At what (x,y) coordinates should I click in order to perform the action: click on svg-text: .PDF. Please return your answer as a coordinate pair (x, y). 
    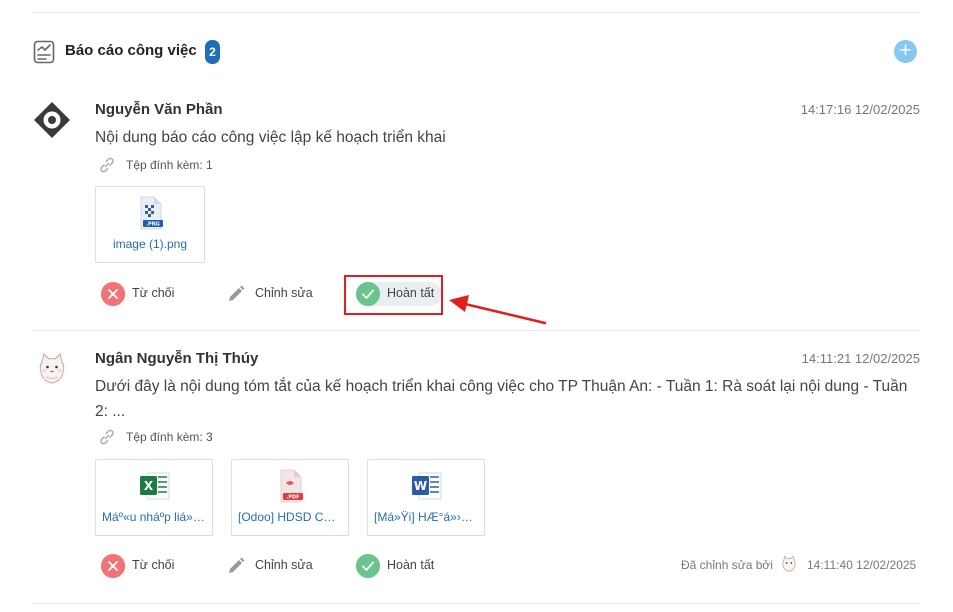
    Looking at the image, I should click on (292, 498).